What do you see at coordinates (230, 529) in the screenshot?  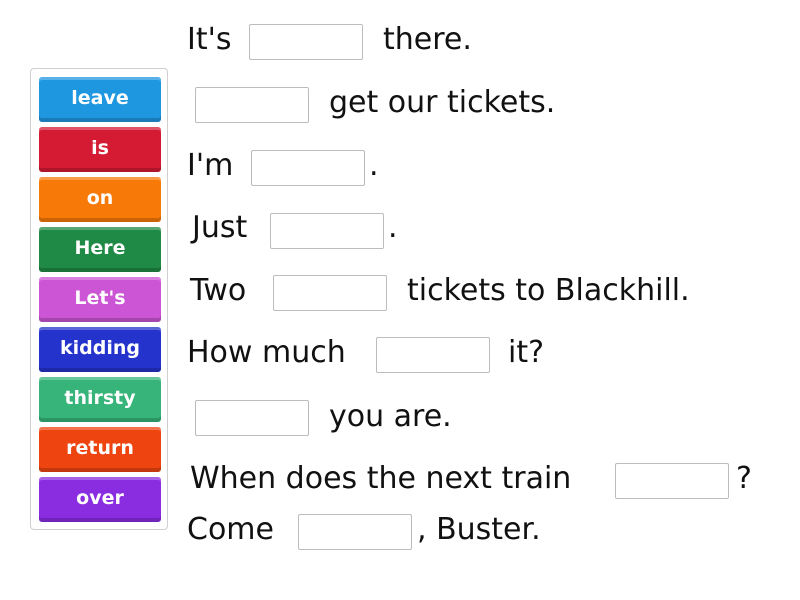 I see `sentence-text-before: Come` at bounding box center [230, 529].